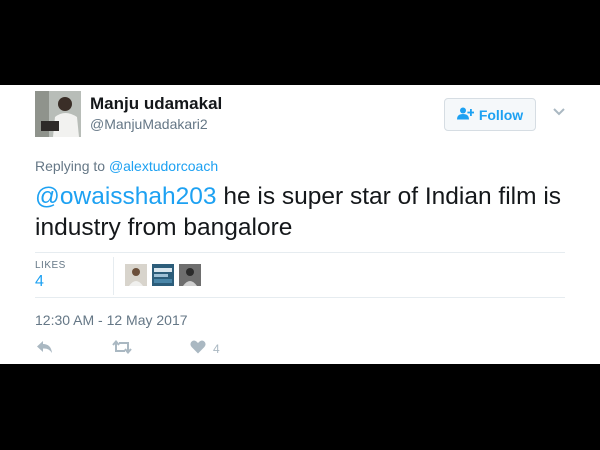  I want to click on likes-count: 4, so click(39, 282).